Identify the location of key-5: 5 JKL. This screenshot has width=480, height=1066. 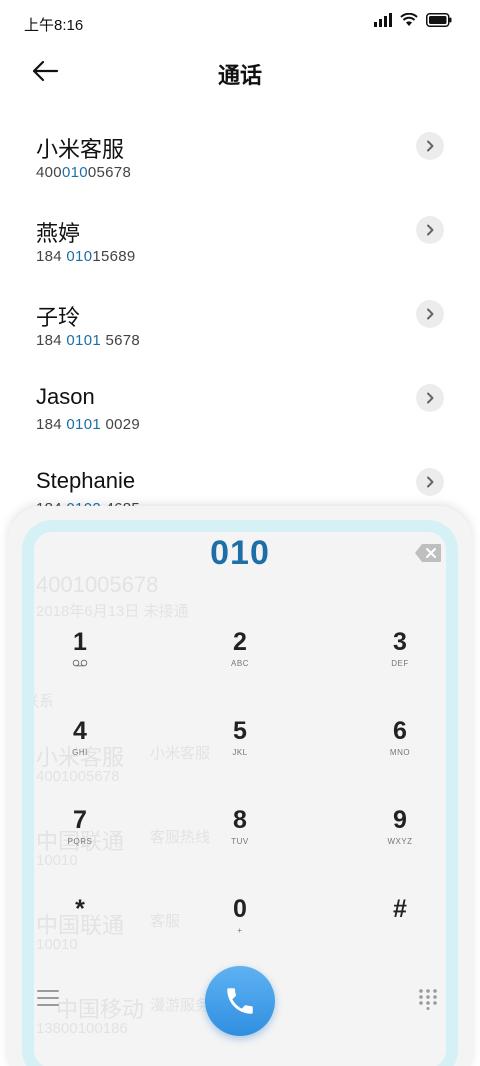
(240, 751).